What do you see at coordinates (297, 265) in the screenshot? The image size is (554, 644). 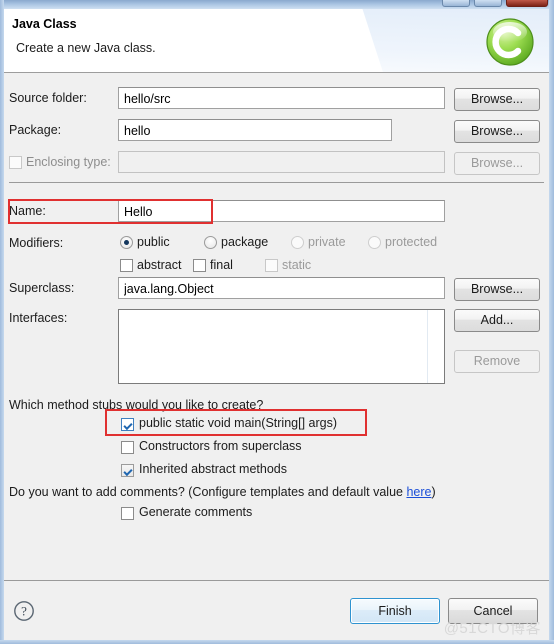 I see `modifier-checkbox-static-label: static` at bounding box center [297, 265].